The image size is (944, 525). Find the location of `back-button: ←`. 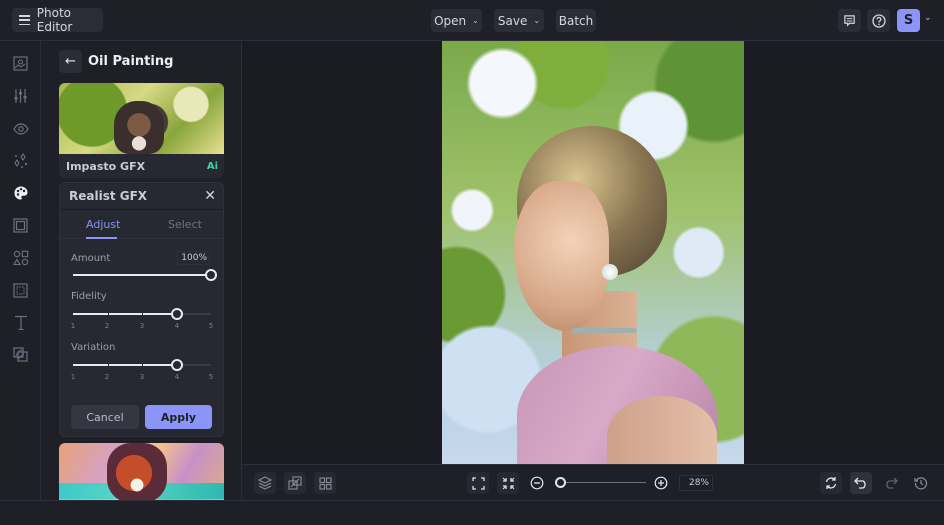

back-button: ← is located at coordinates (70, 61).